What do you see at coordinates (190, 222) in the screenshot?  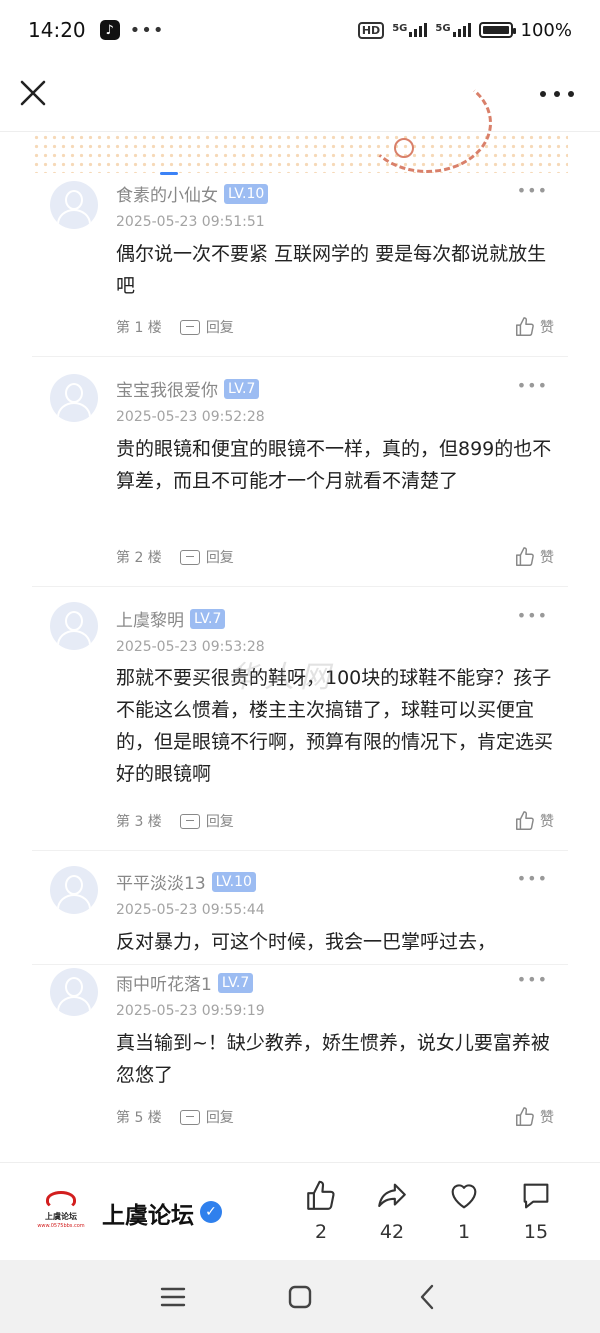 I see `comment-time: 2025-05-23 09:51:51` at bounding box center [190, 222].